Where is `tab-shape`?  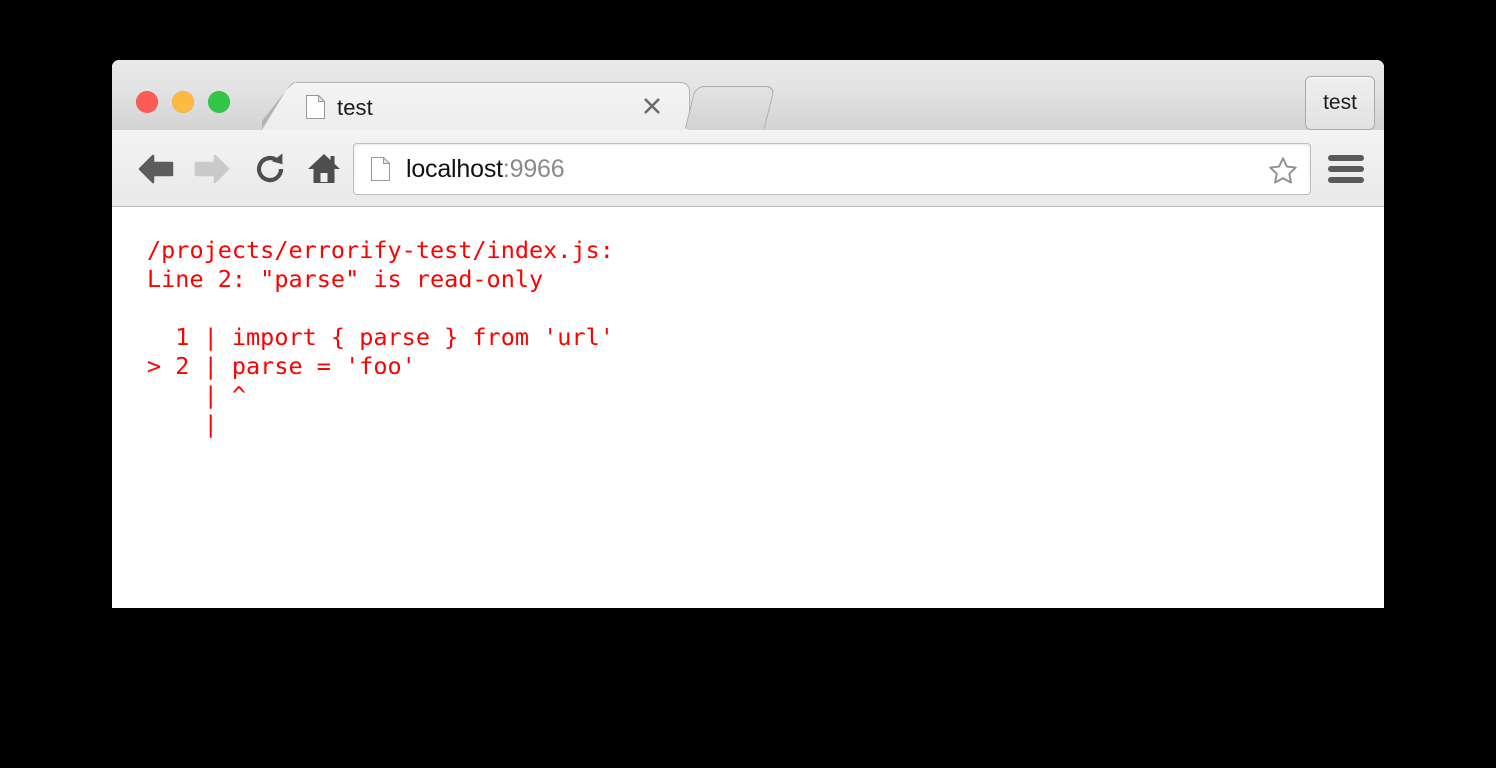 tab-shape is located at coordinates (476, 106).